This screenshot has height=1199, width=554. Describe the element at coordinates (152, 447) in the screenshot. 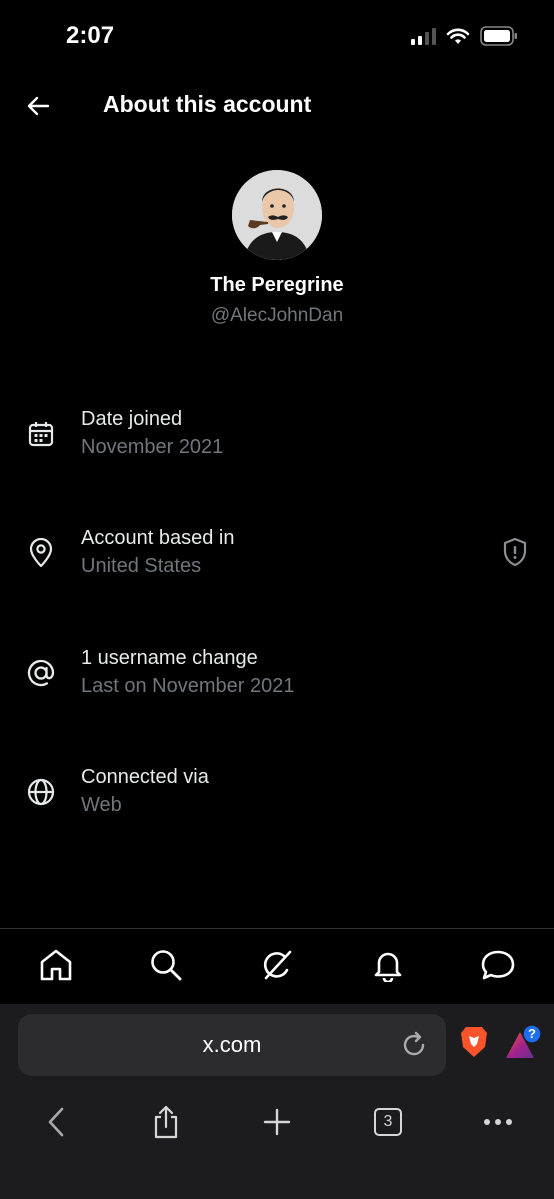

I see `date-joined-value: November 2021` at that location.